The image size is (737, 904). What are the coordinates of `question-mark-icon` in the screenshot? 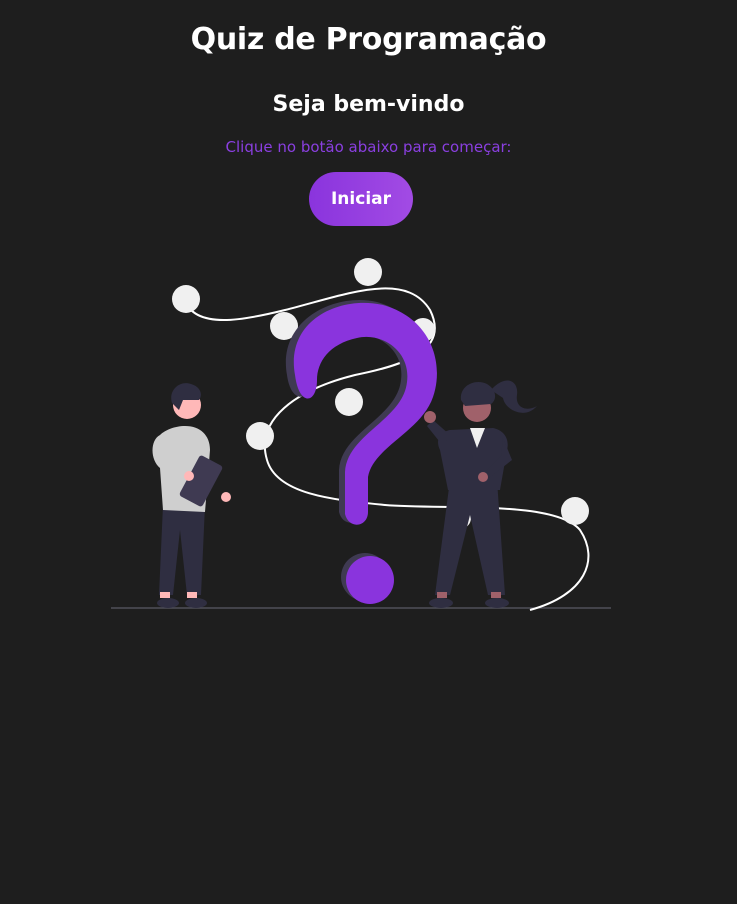 It's located at (365, 453).